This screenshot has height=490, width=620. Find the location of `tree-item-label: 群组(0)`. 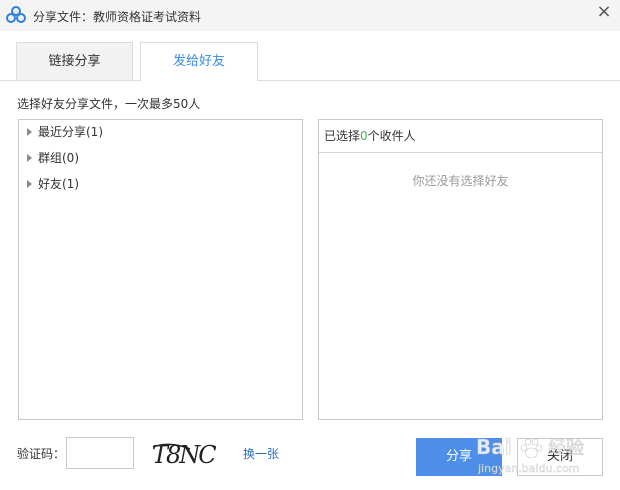

tree-item-label: 群组(0) is located at coordinates (58, 158).